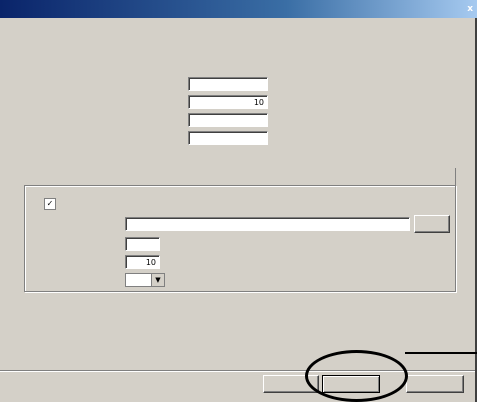  What do you see at coordinates (356, 376) in the screenshot?
I see `highlight-ellipse` at bounding box center [356, 376].